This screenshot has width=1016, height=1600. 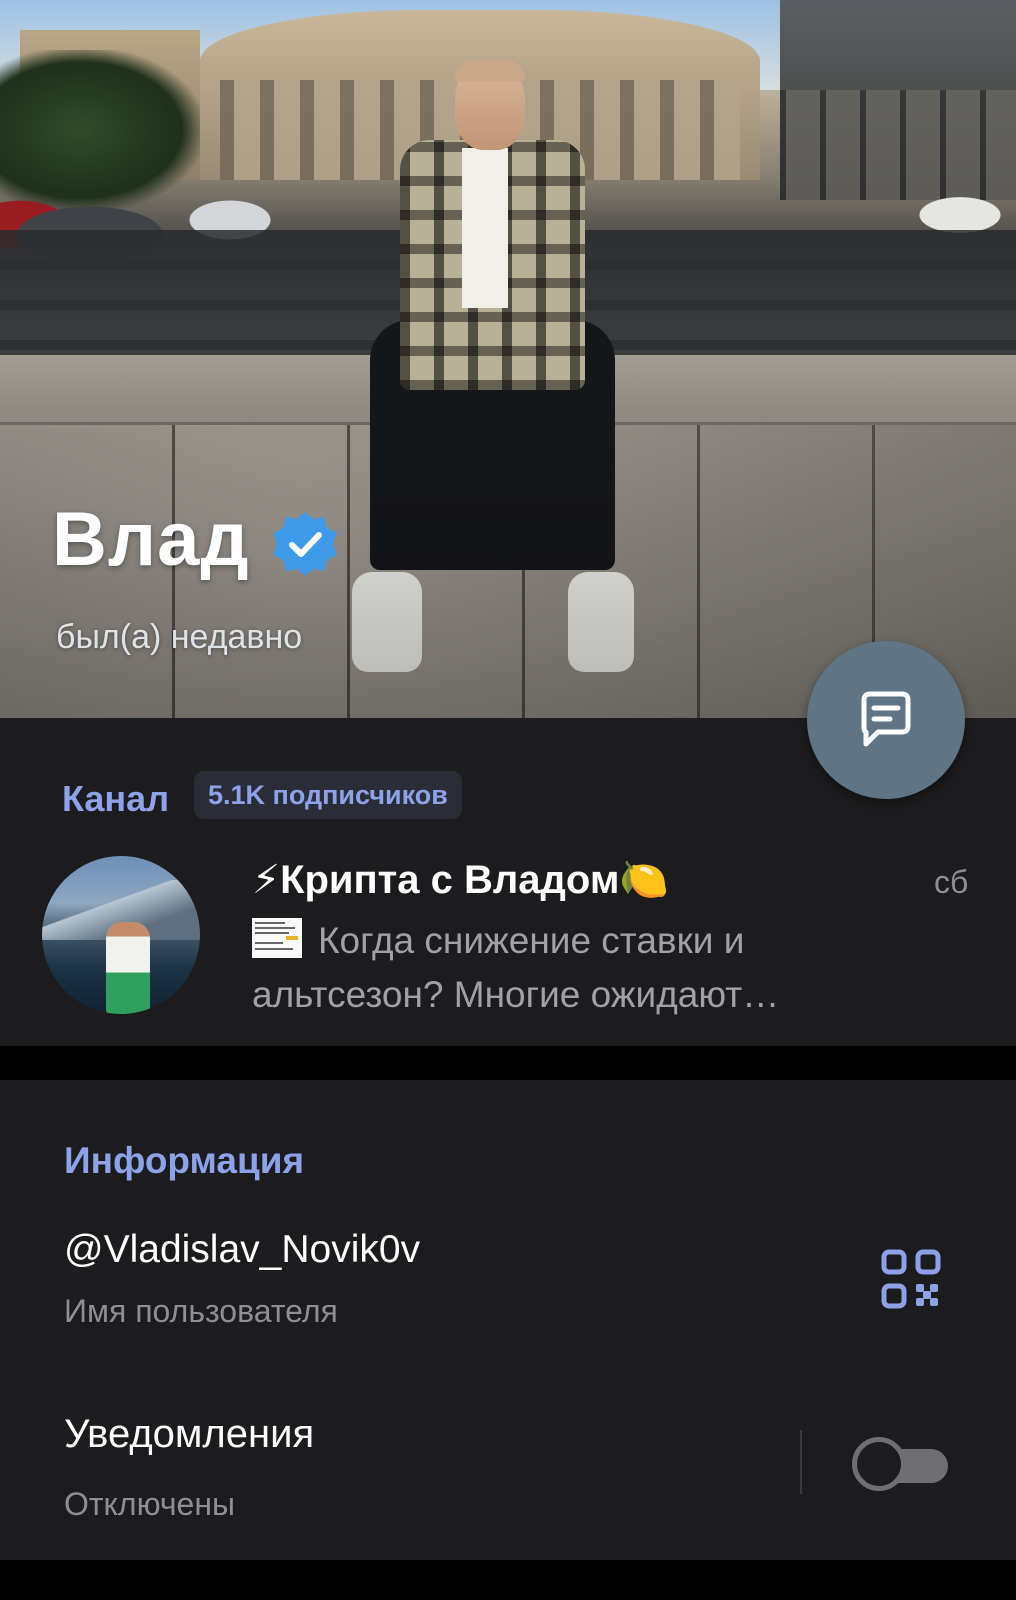 What do you see at coordinates (179, 637) in the screenshot?
I see `last-seen-status: был(а) недавно` at bounding box center [179, 637].